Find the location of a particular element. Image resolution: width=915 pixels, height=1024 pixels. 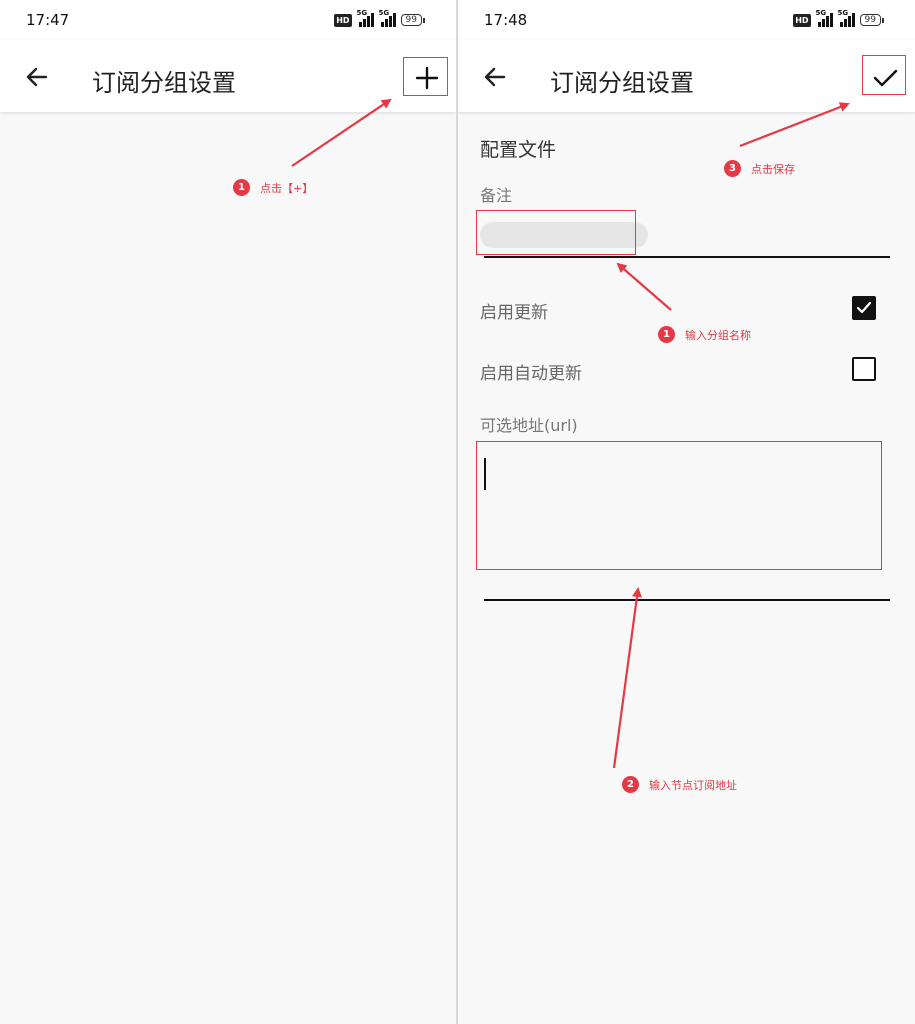

annotation-step-3: 3 点击保存 is located at coordinates (759, 168).